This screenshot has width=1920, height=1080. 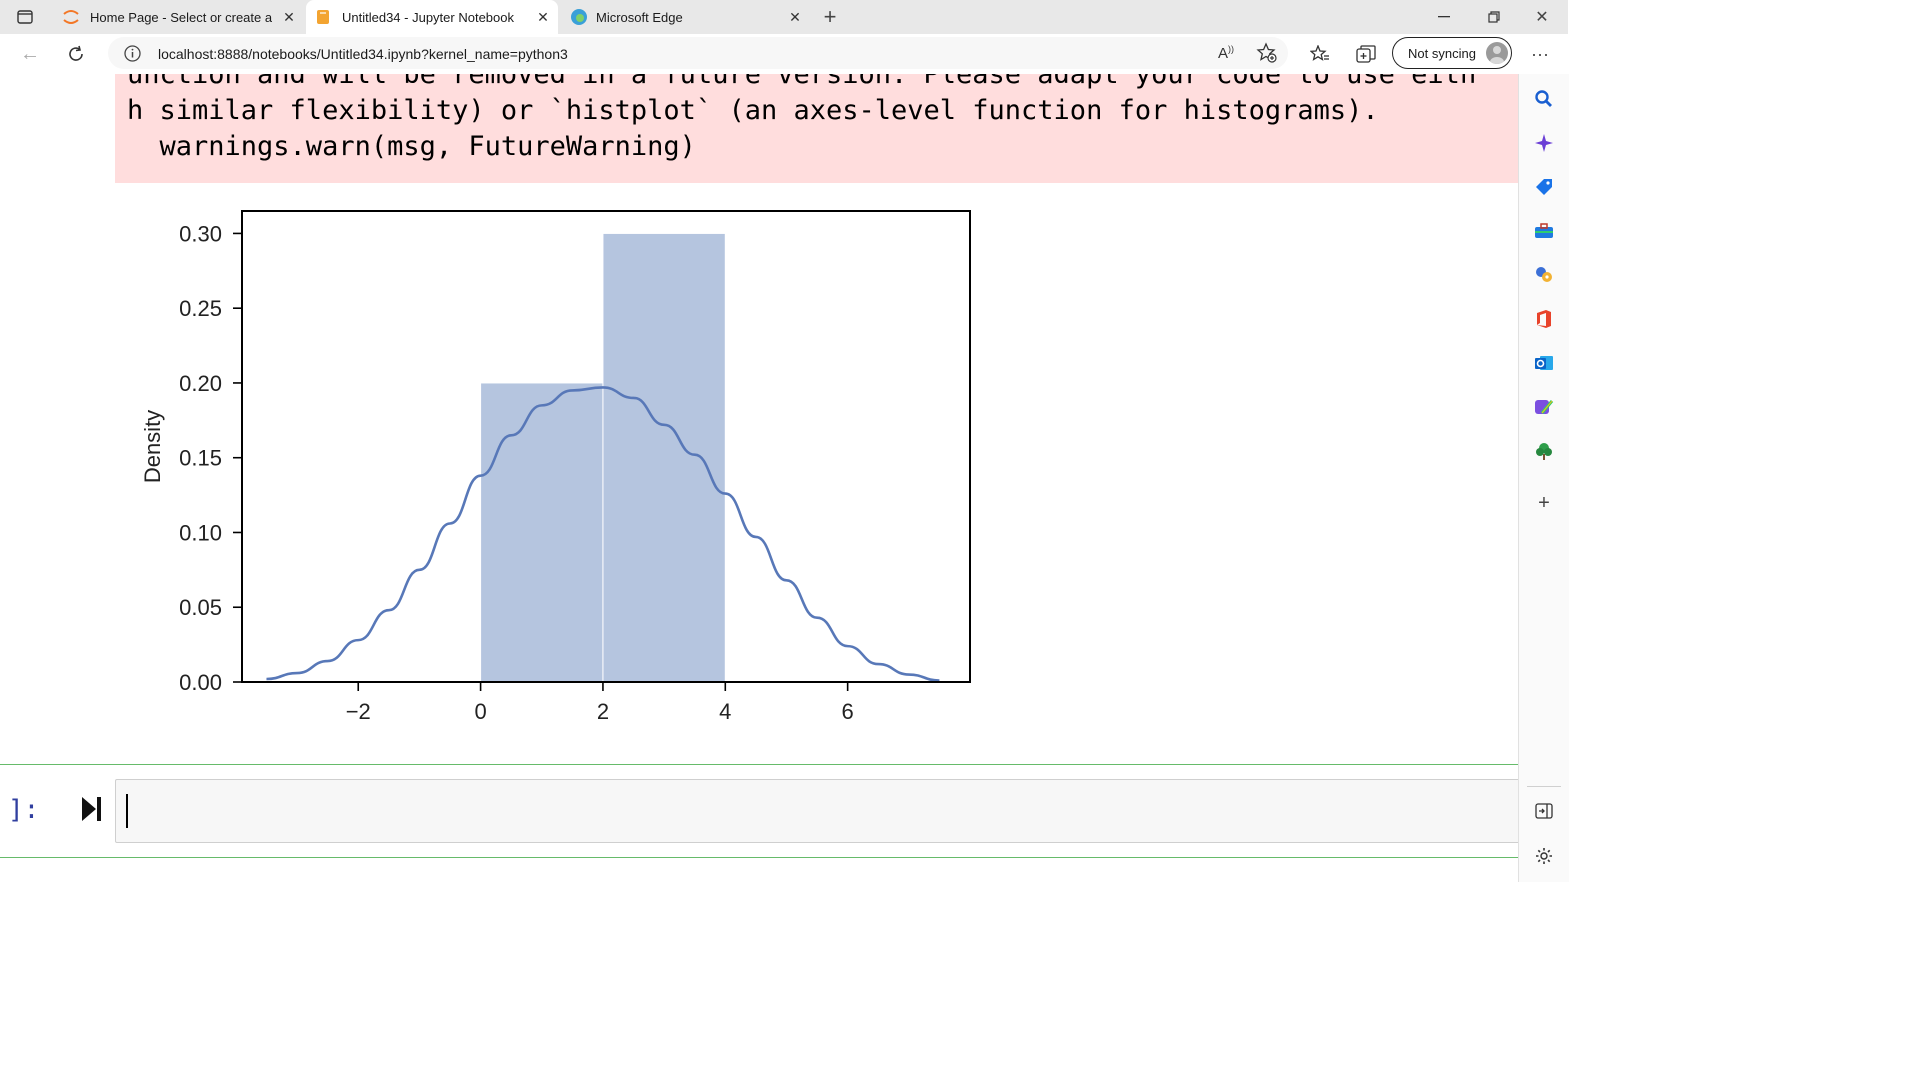 I want to click on y-tick-label: 0.20, so click(x=200, y=383).